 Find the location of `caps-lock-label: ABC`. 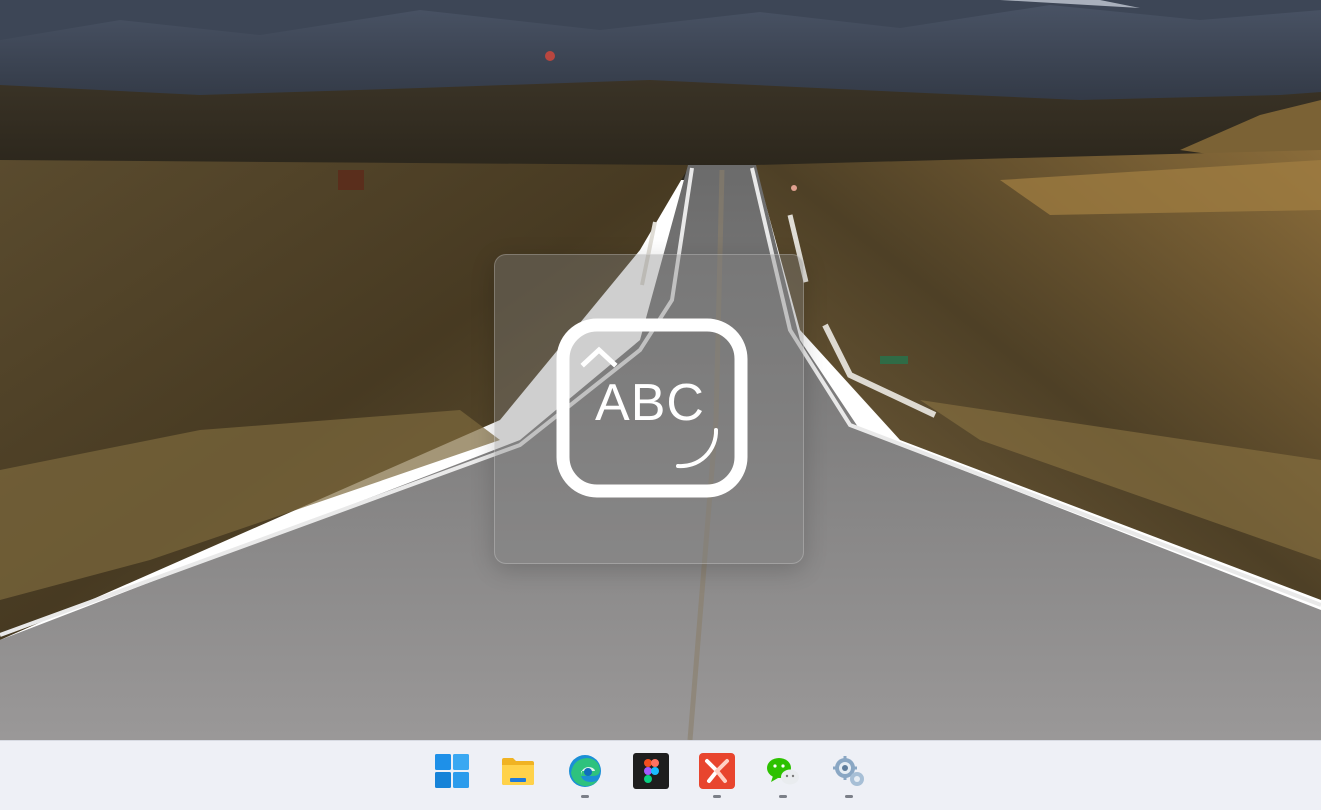

caps-lock-label: ABC is located at coordinates (650, 403).